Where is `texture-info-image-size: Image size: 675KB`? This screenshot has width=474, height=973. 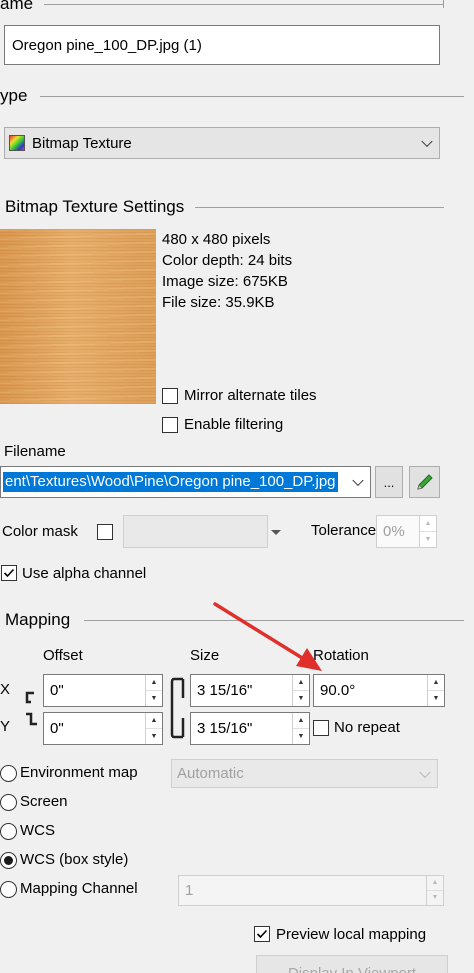
texture-info-image-size: Image size: 675KB is located at coordinates (225, 281).